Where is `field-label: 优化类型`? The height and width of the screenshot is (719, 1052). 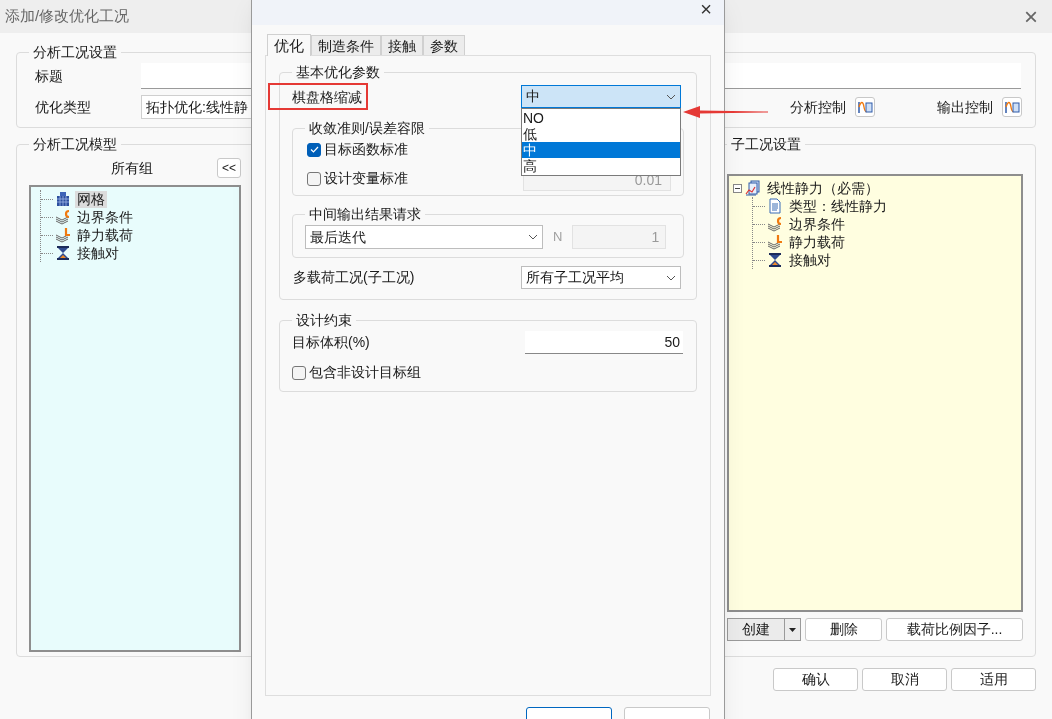
field-label: 优化类型 is located at coordinates (63, 107).